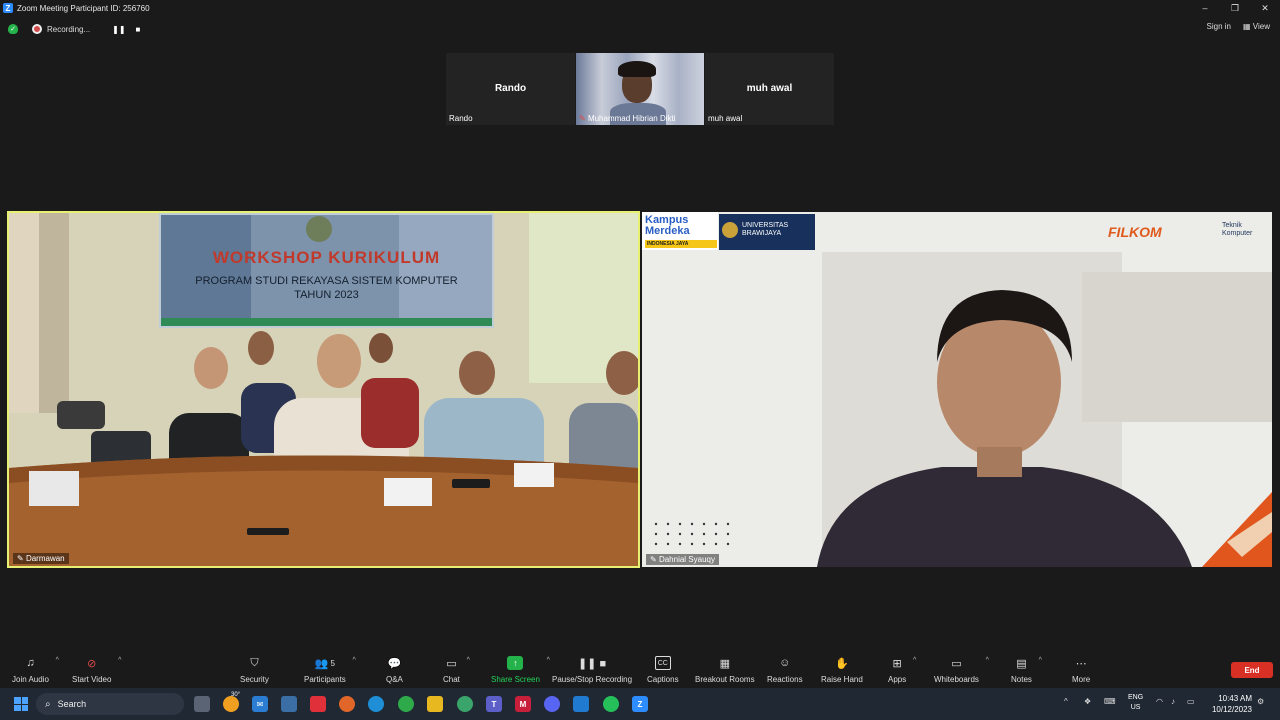 Image resolution: width=1280 pixels, height=720 pixels. What do you see at coordinates (520, 670) in the screenshot?
I see `share-screen-button: ↑ Share Screen ^` at bounding box center [520, 670].